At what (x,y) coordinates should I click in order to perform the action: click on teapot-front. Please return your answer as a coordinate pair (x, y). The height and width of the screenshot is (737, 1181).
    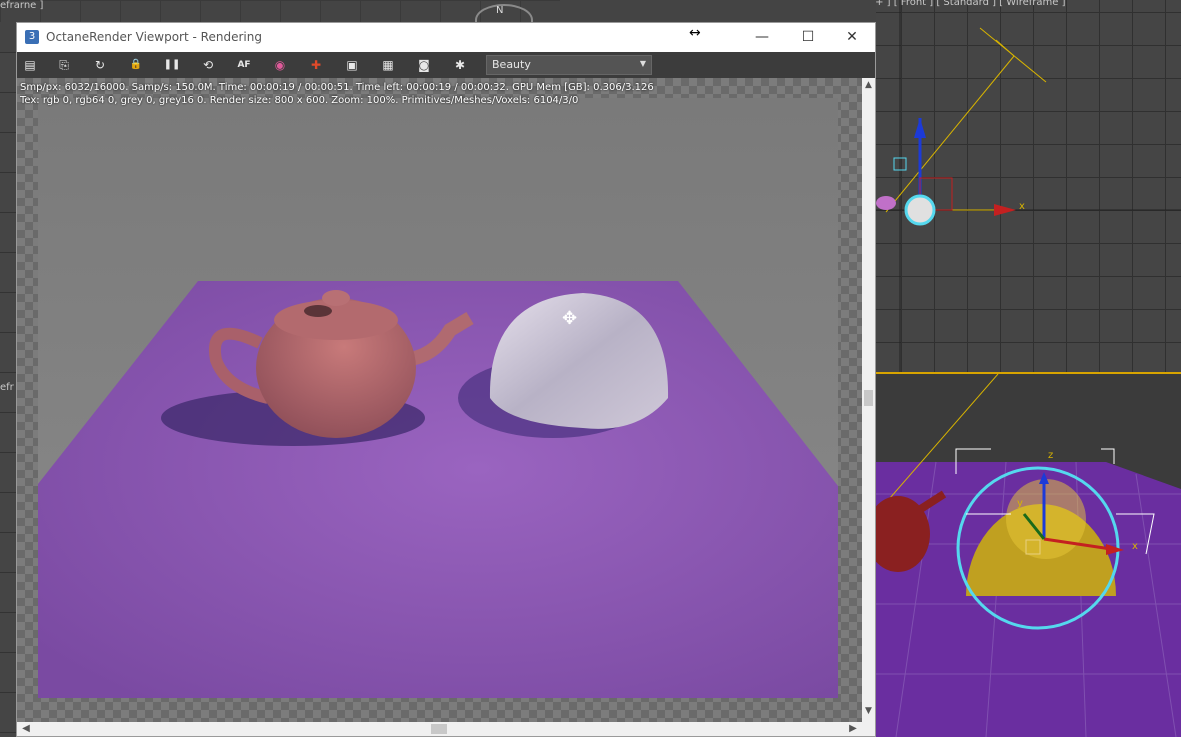
    Looking at the image, I should click on (886, 203).